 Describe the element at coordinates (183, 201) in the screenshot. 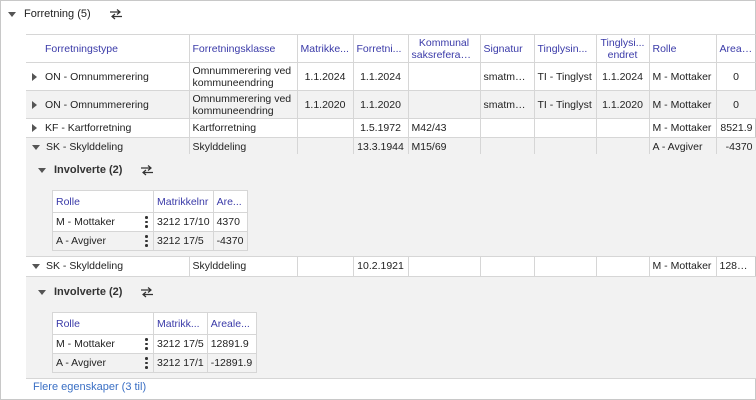

I see `column-header: Matrikkelnr` at that location.